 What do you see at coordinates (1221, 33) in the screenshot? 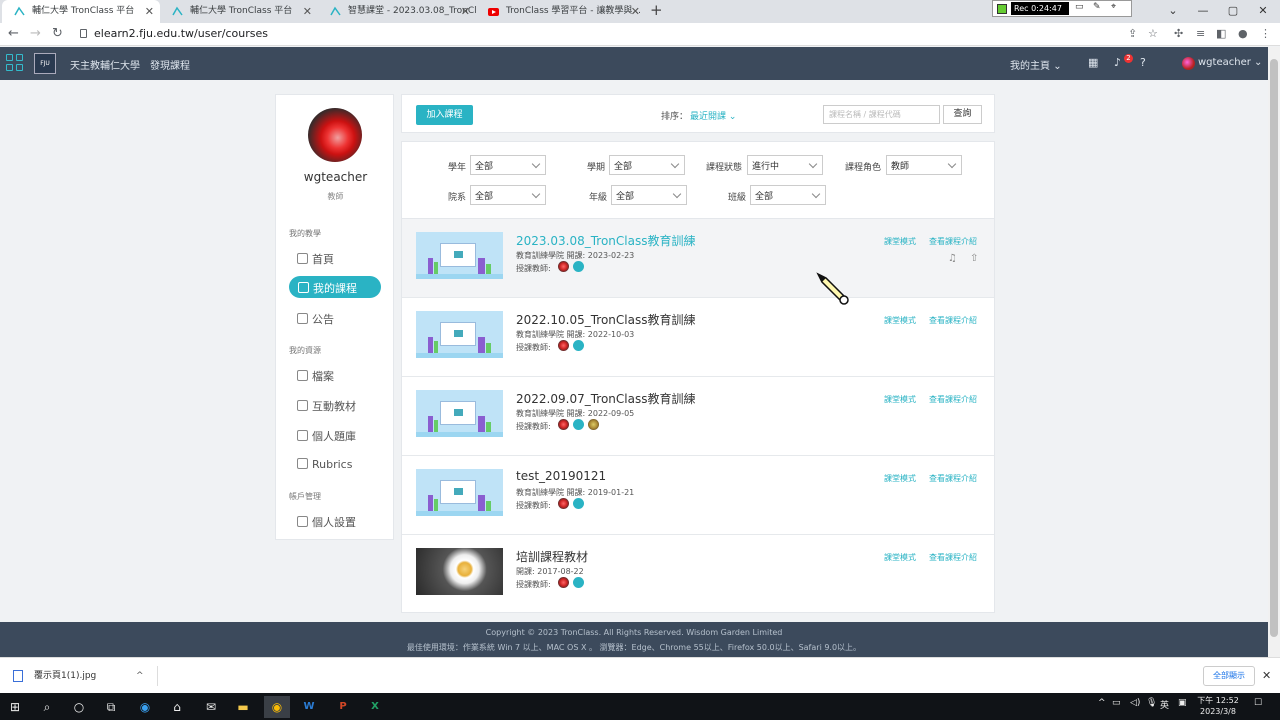
I see `side-panel-icon: ◧` at bounding box center [1221, 33].